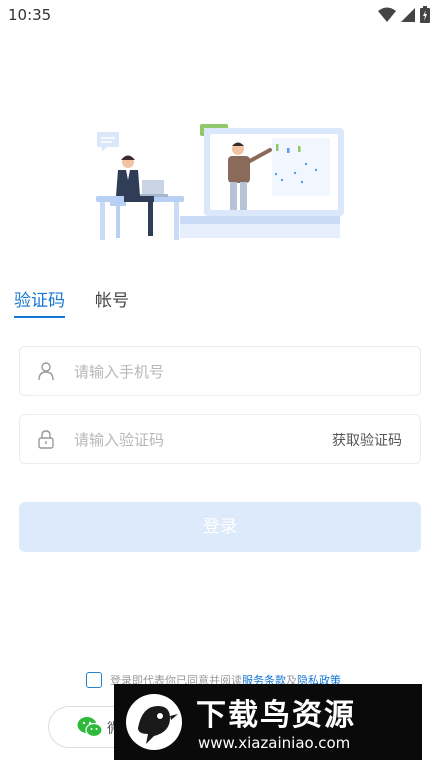  What do you see at coordinates (46, 371) in the screenshot?
I see `user-icon` at bounding box center [46, 371].